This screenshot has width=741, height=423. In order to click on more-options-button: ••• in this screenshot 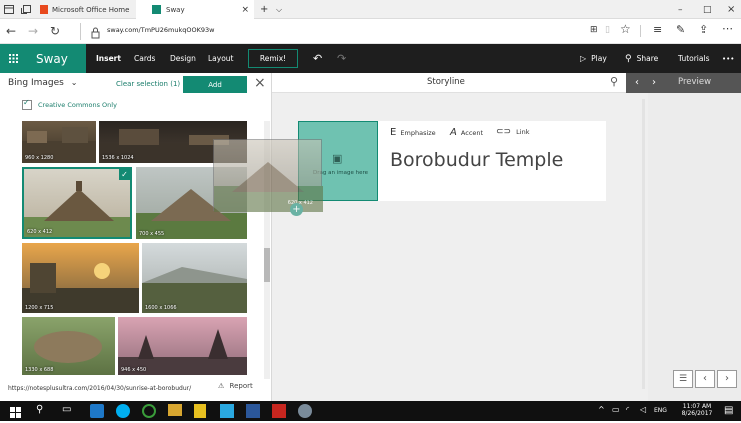, I will do `click(728, 58)`.